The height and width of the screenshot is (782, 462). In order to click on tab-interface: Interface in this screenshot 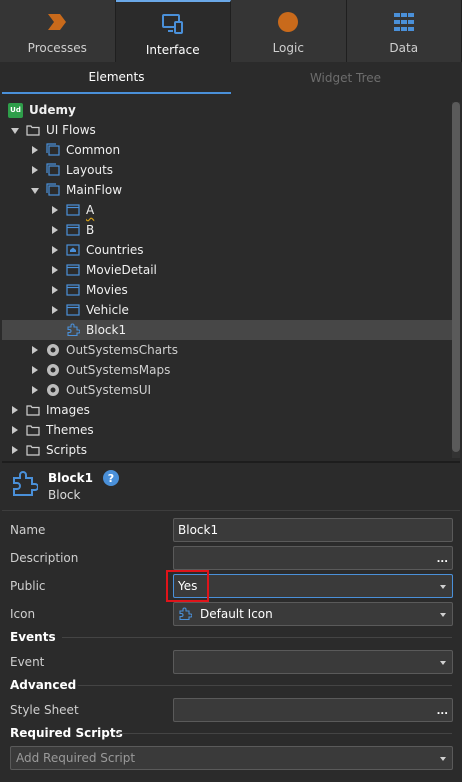, I will do `click(173, 31)`.